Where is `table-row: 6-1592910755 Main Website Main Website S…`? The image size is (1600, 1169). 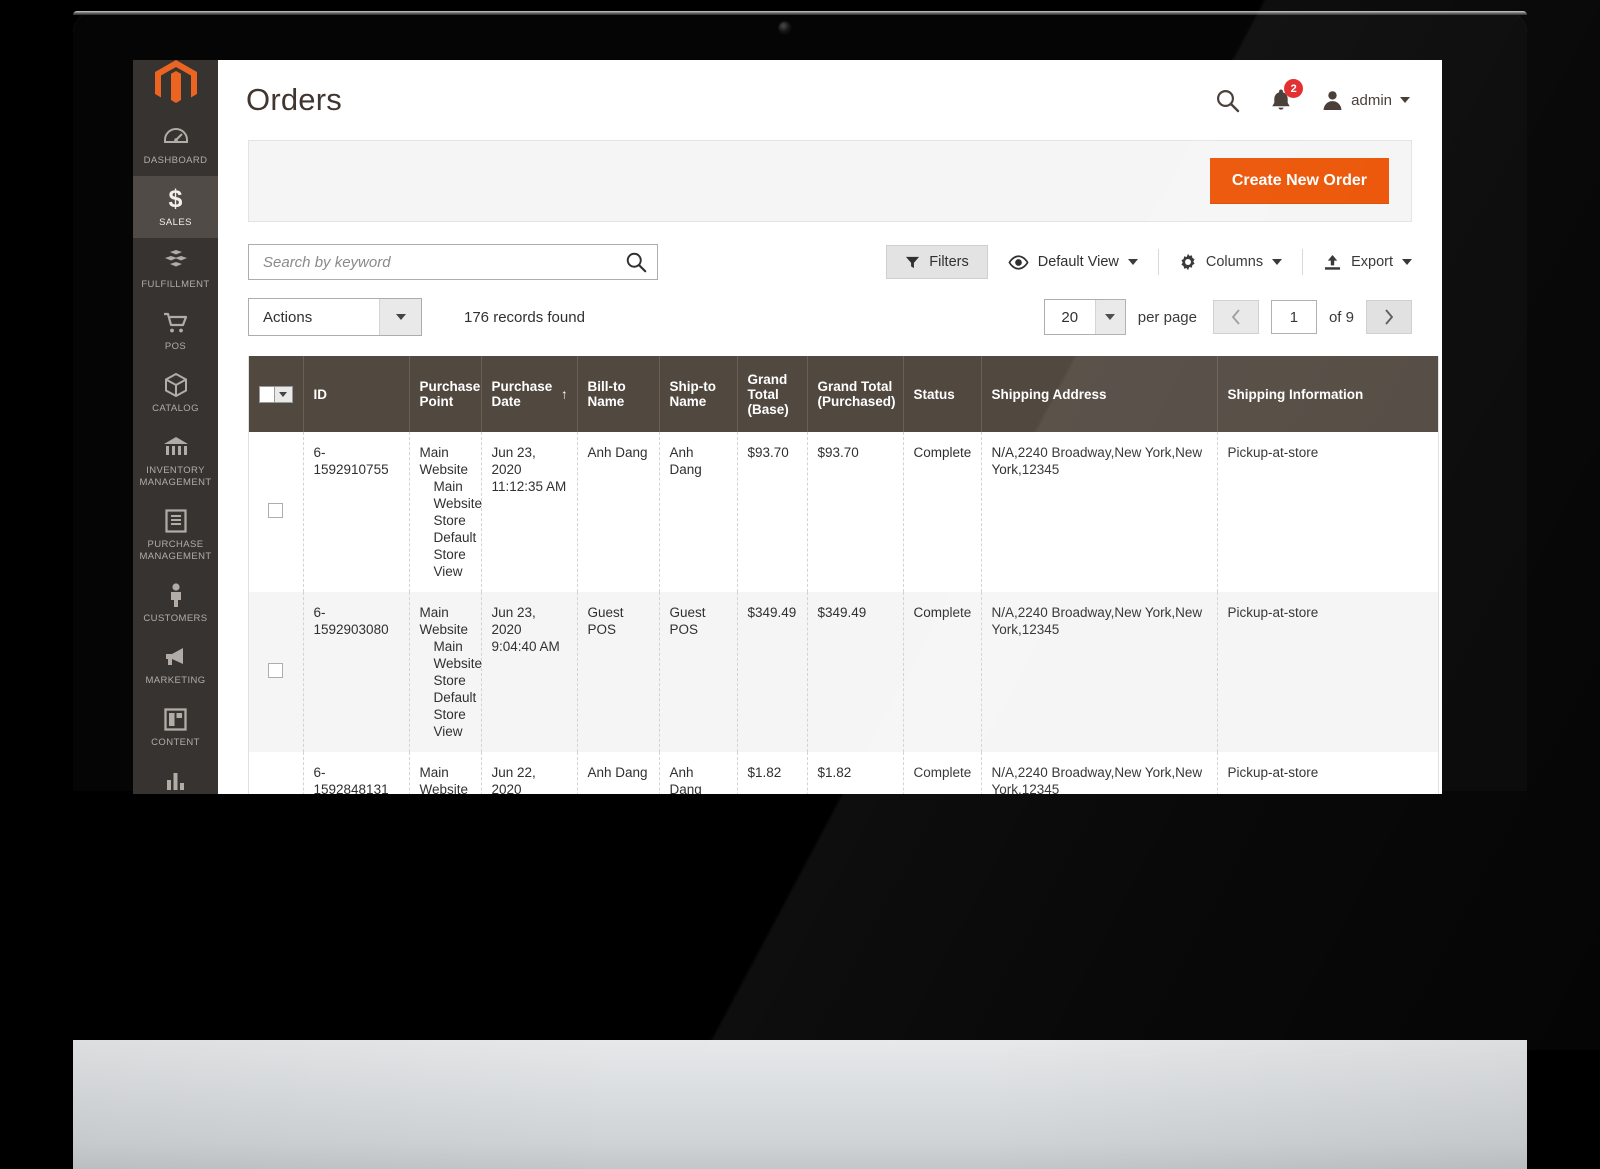
table-row: 6-1592910755 Main Website Main Website S… is located at coordinates (844, 512).